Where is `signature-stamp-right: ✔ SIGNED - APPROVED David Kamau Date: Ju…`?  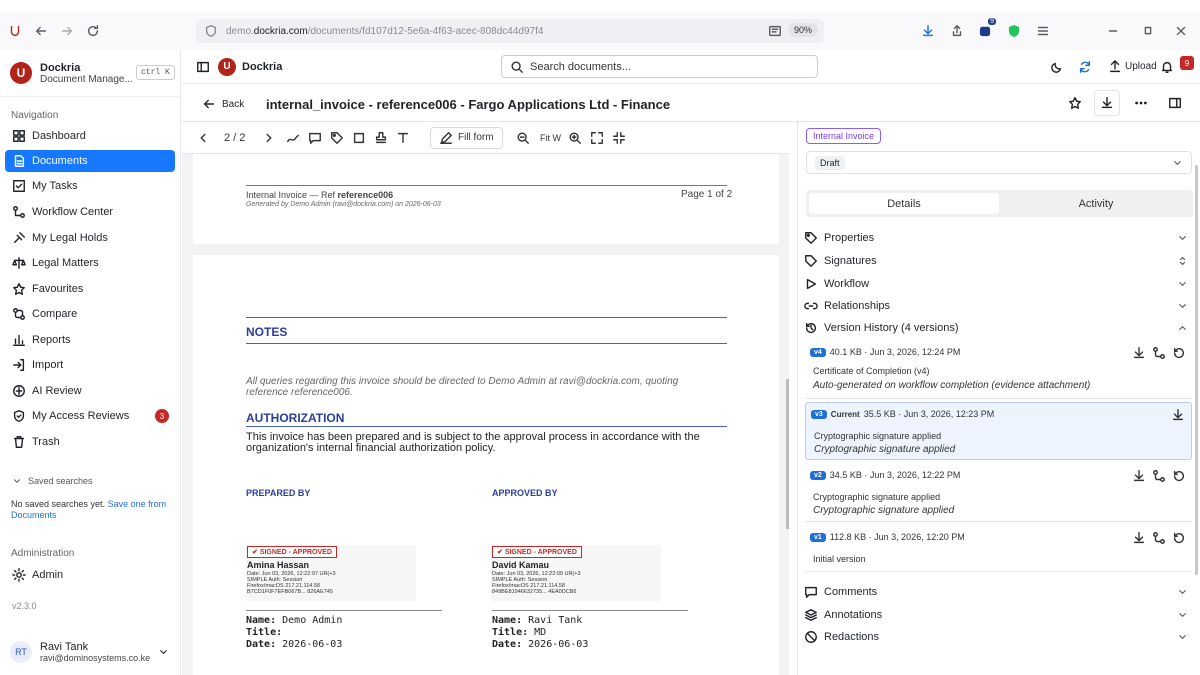
signature-stamp-right: ✔ SIGNED - APPROVED David Kamau Date: Ju… is located at coordinates (576, 573).